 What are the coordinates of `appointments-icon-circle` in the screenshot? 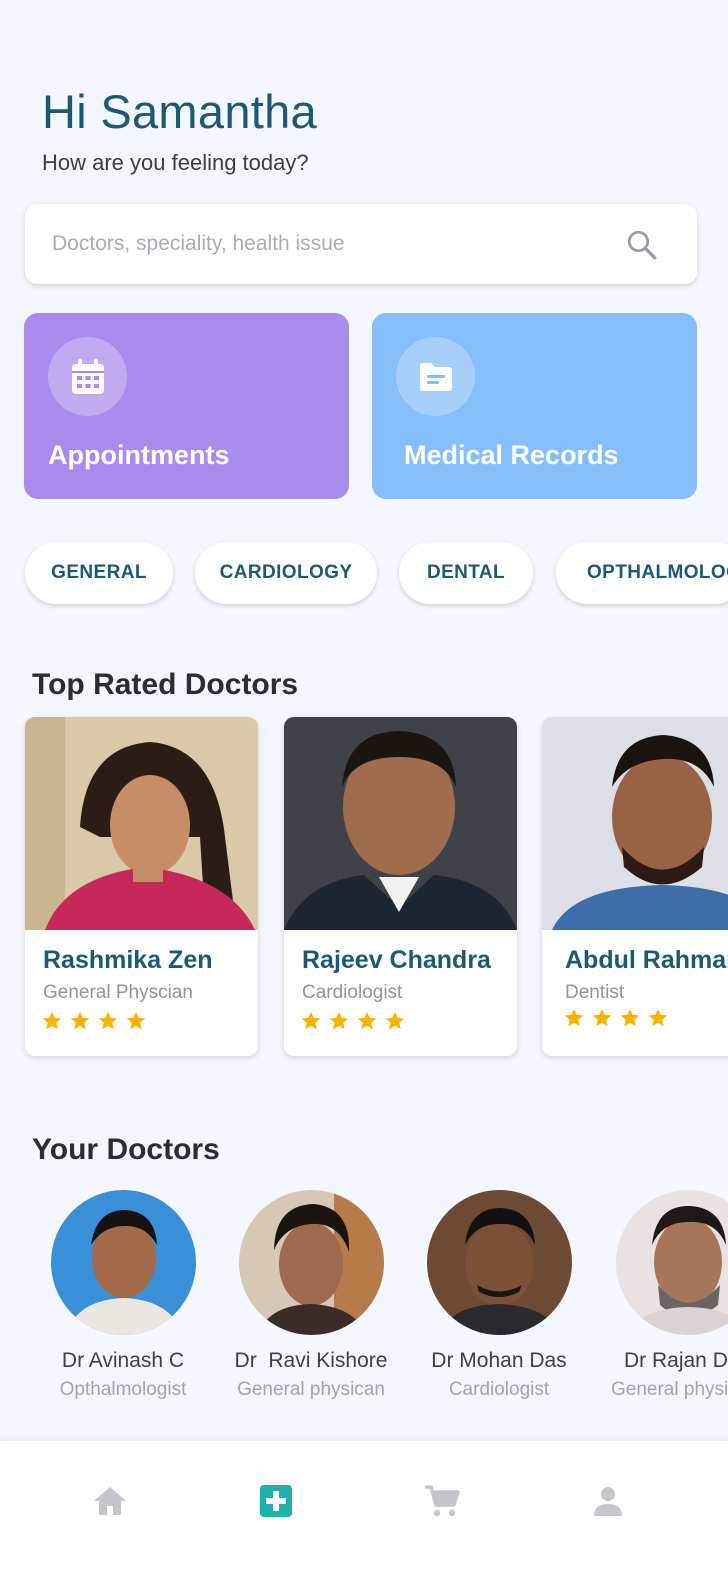 It's located at (87, 376).